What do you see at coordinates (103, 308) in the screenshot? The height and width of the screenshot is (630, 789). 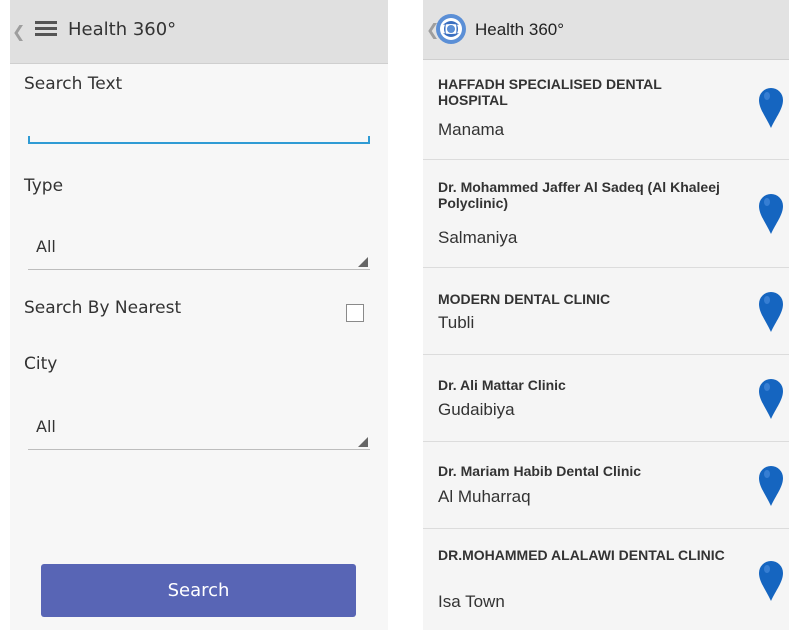 I see `search-by-nearest-label: Search By Nearest` at bounding box center [103, 308].